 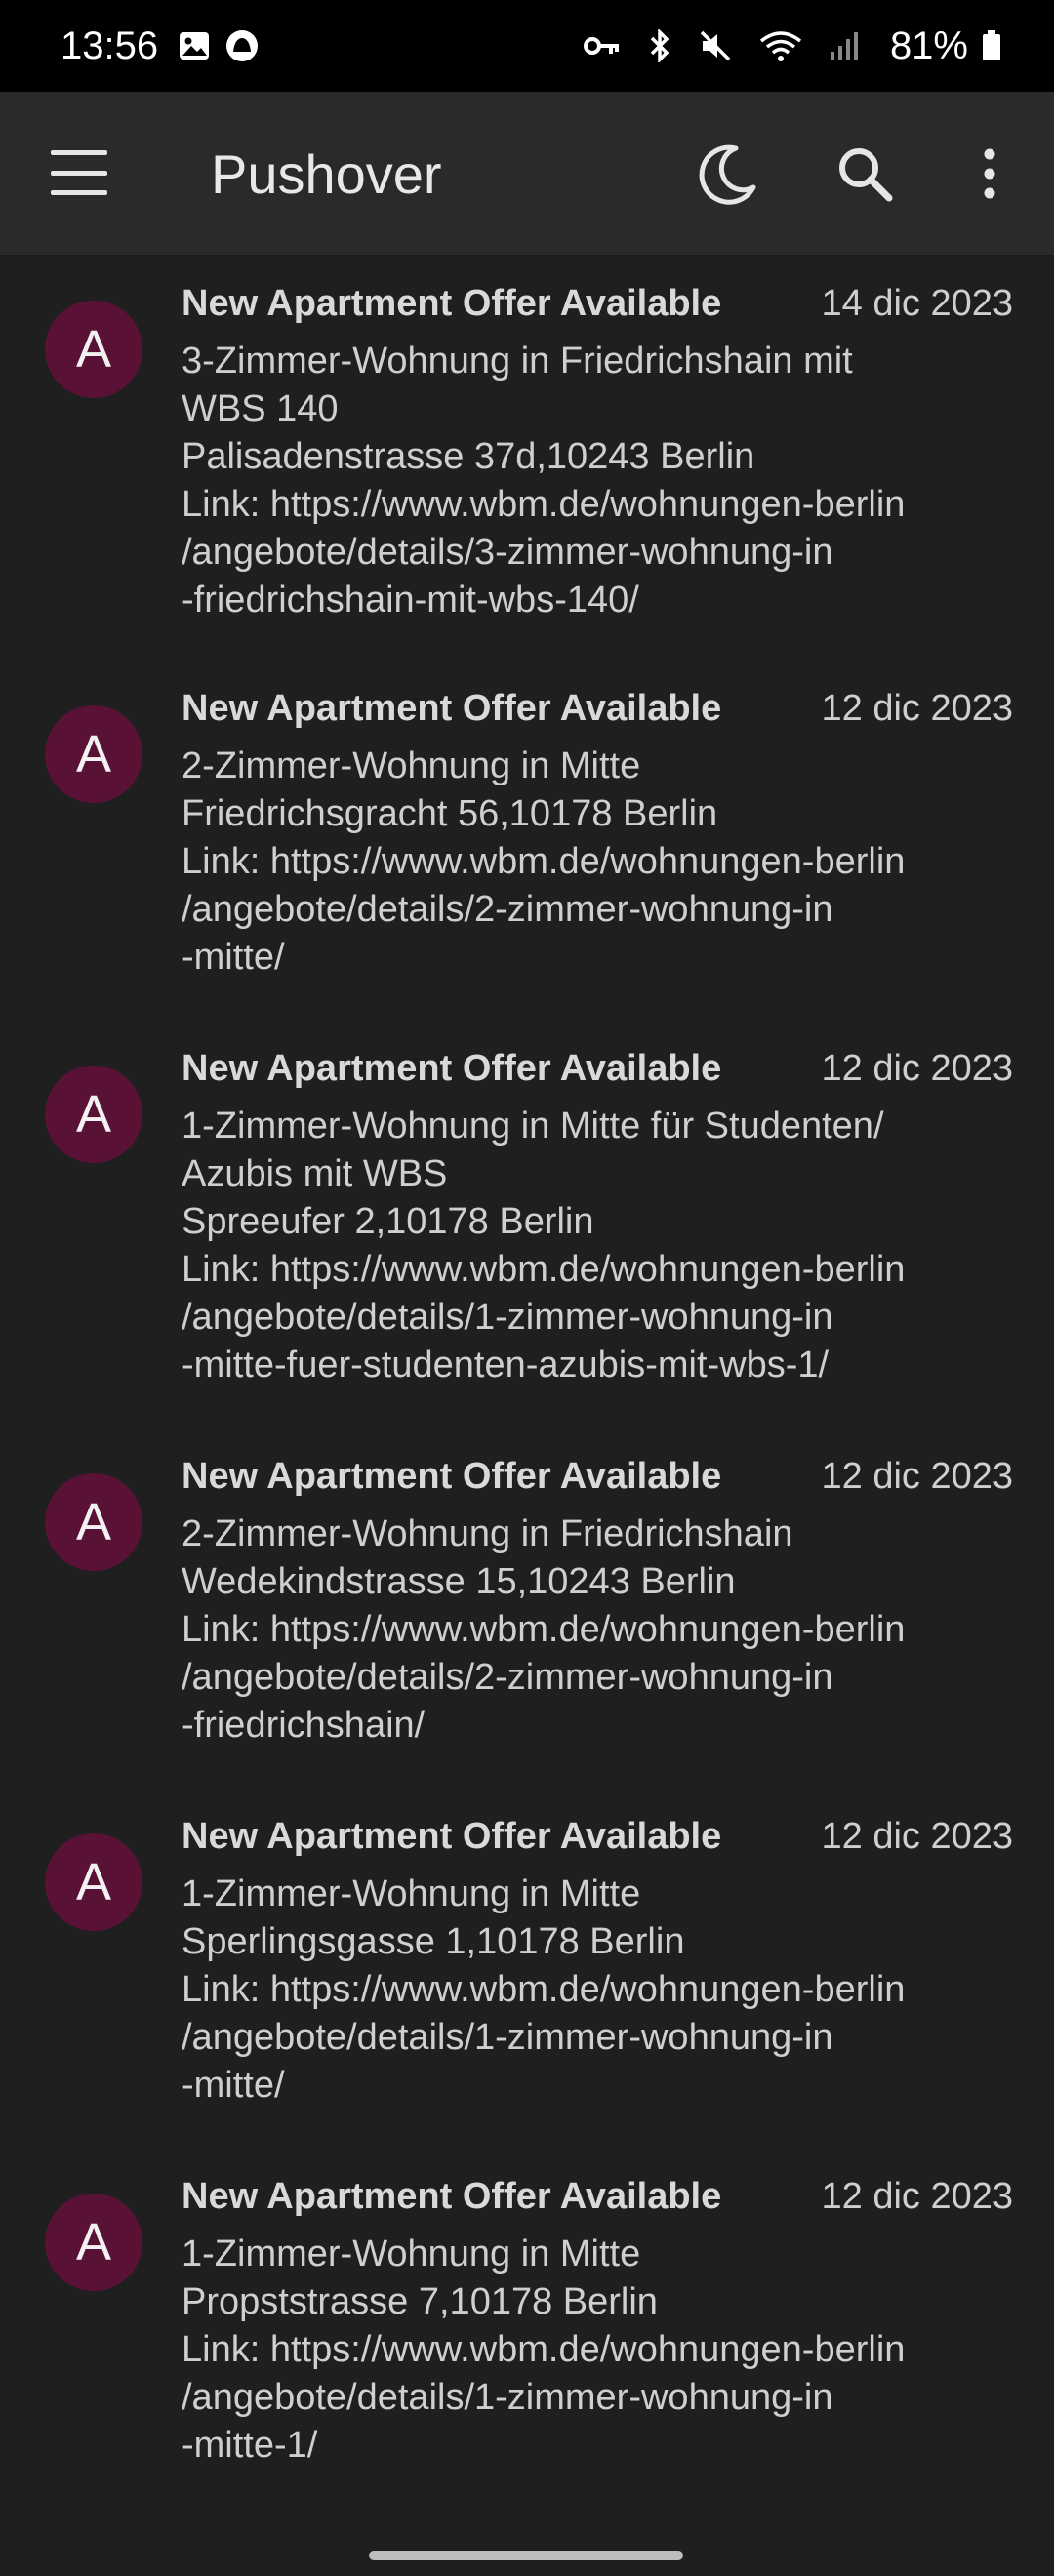 I want to click on battery-icon, so click(x=992, y=45).